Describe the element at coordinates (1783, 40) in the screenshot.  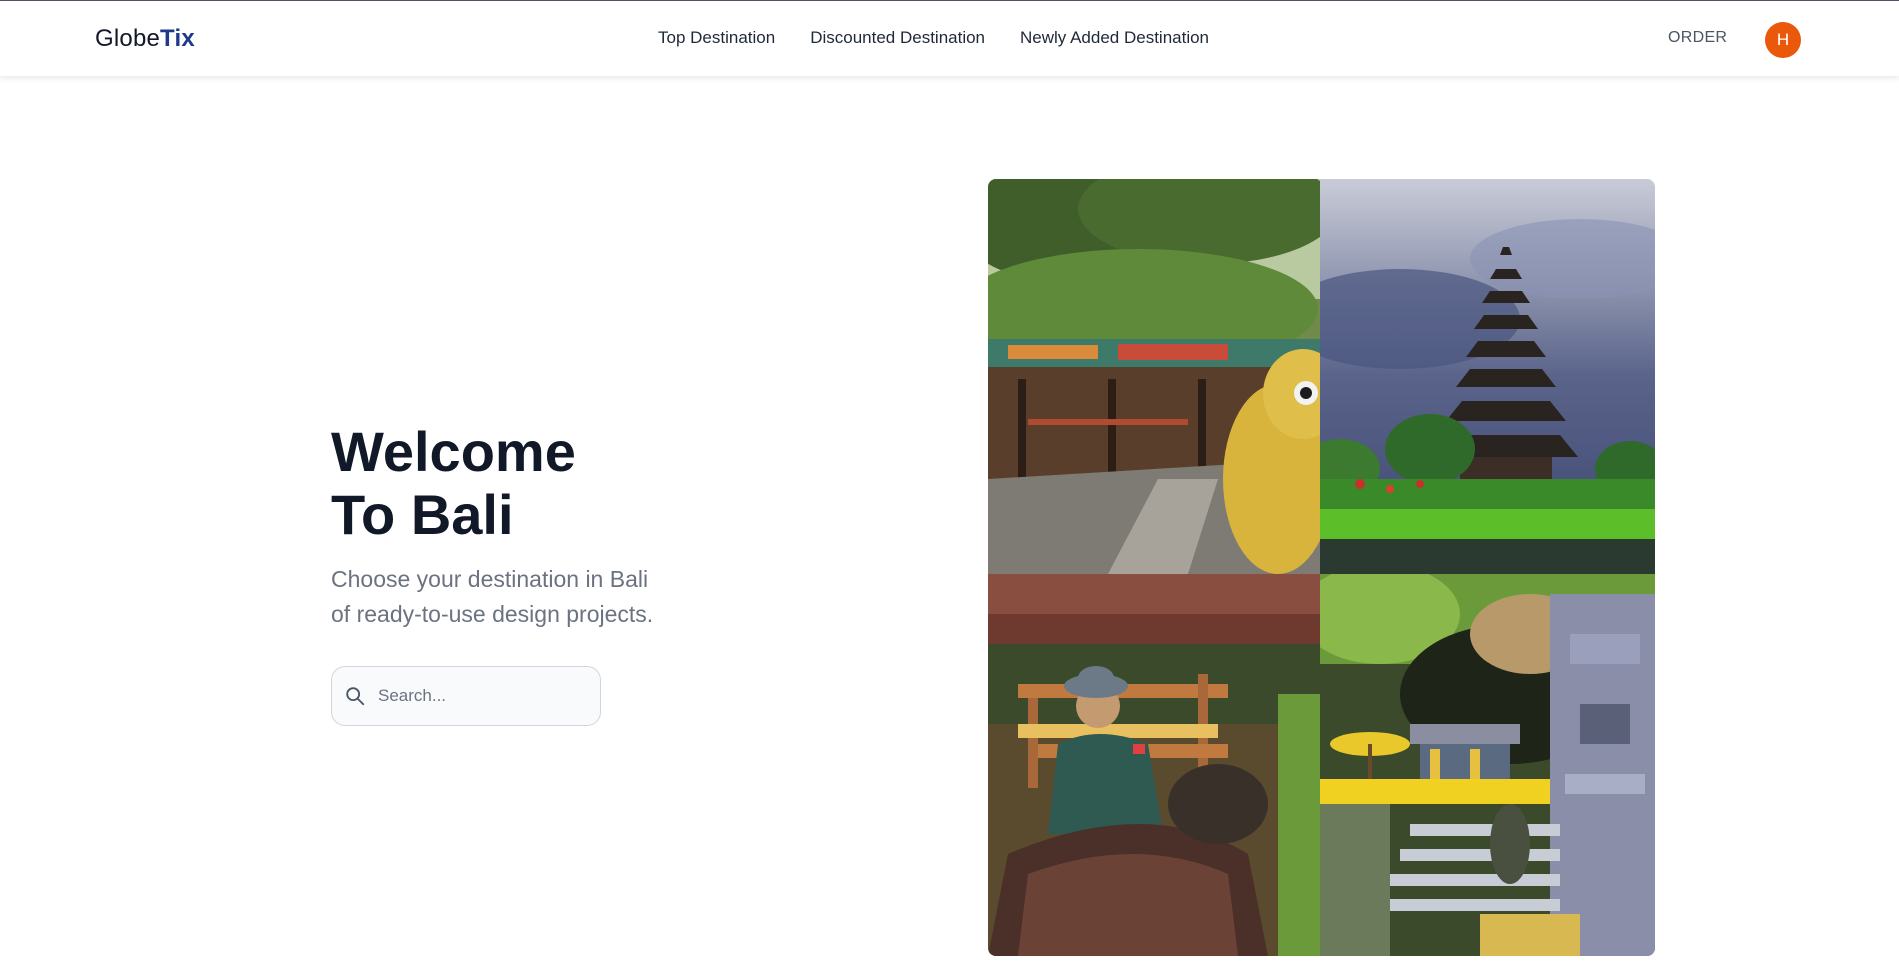
I see `user-avatar: H` at that location.